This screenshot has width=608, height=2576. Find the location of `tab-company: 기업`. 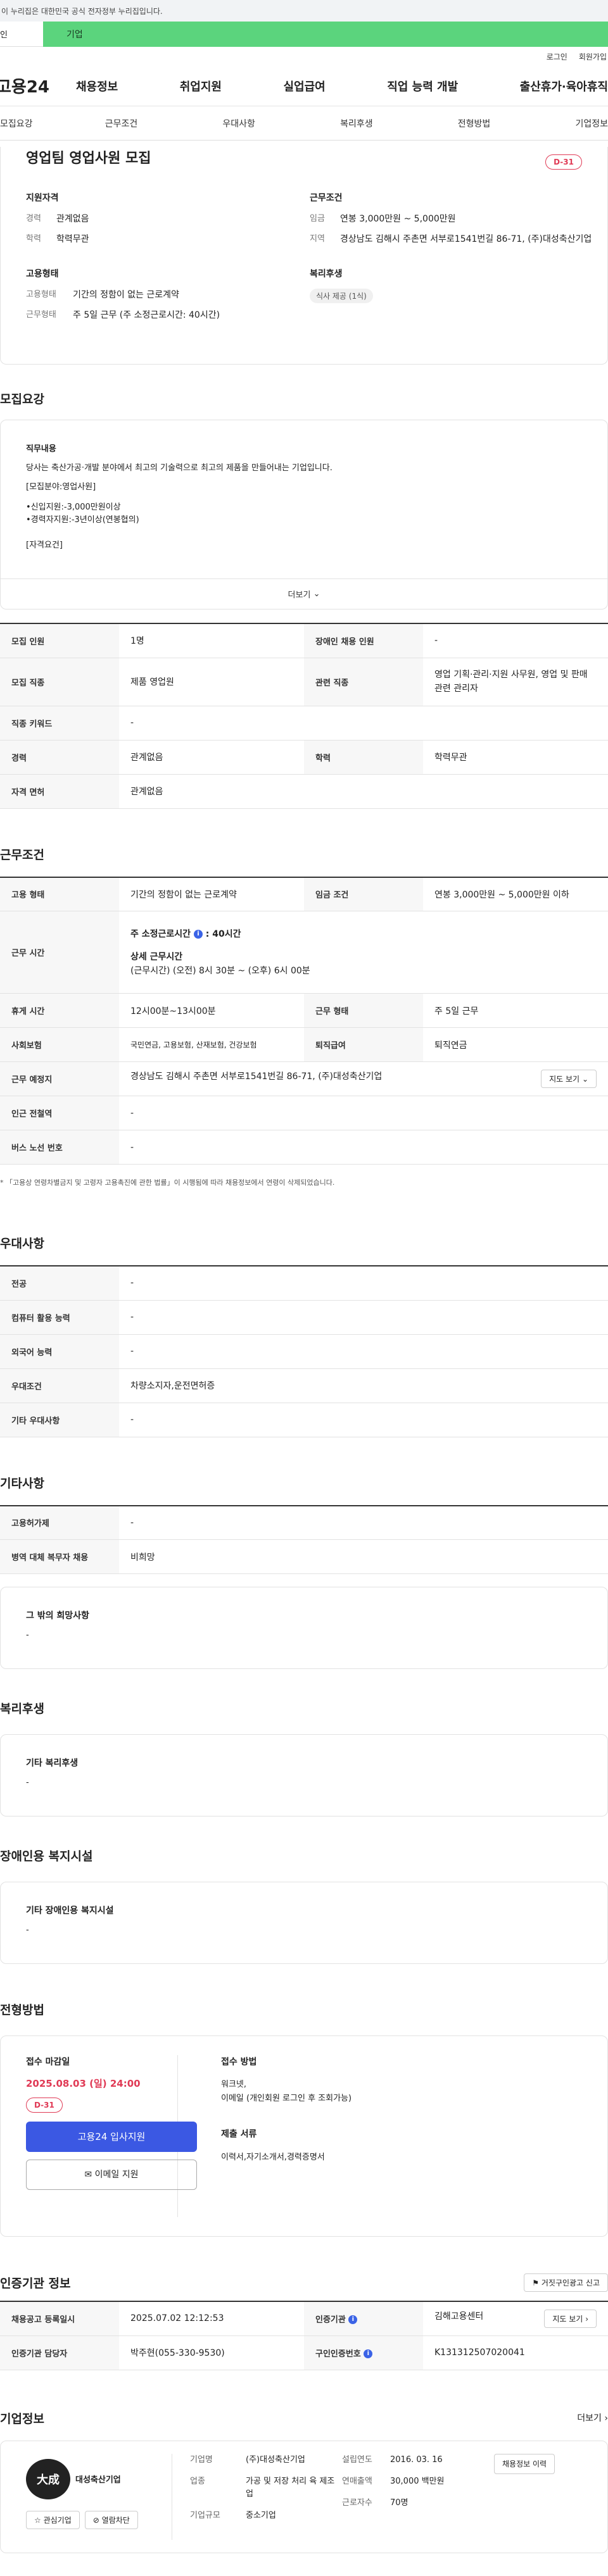

tab-company: 기업 is located at coordinates (325, 34).